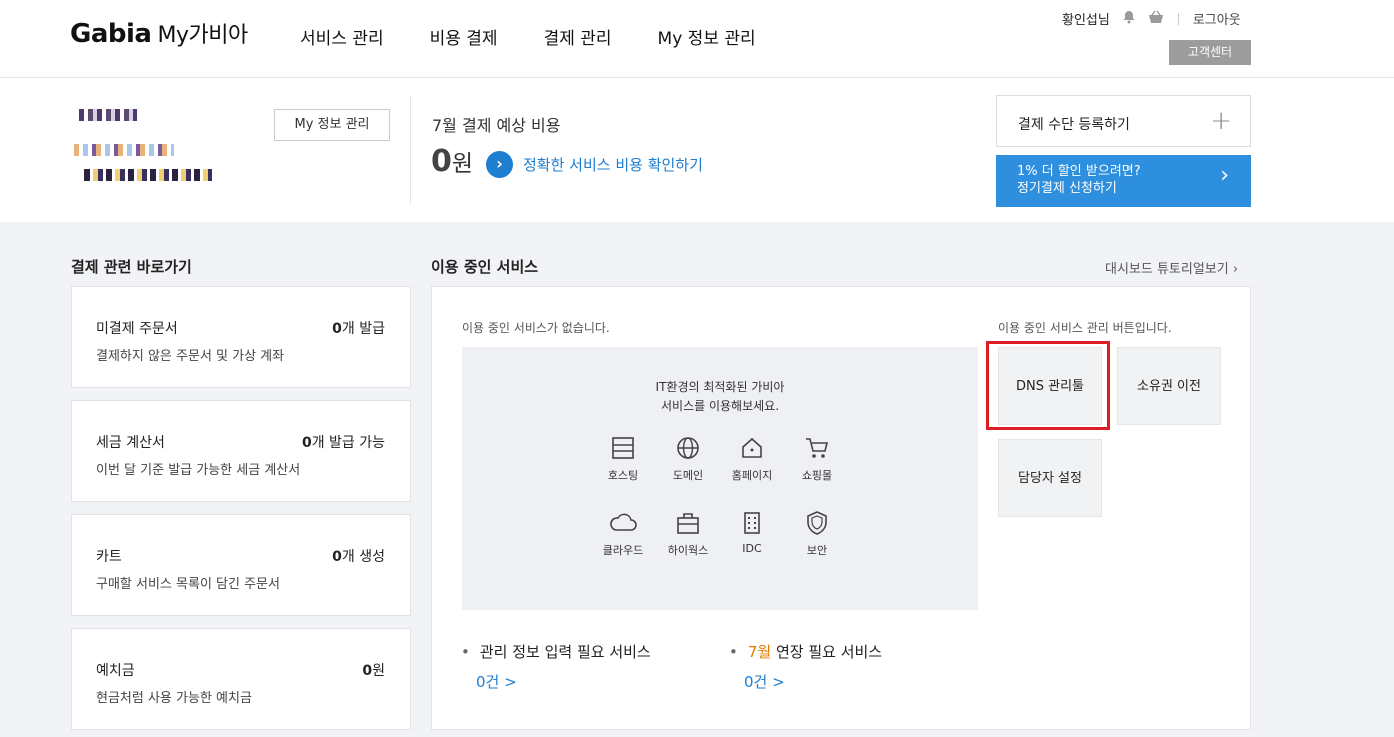 This screenshot has width=1394, height=737. I want to click on service-label: 호스팅, so click(623, 475).